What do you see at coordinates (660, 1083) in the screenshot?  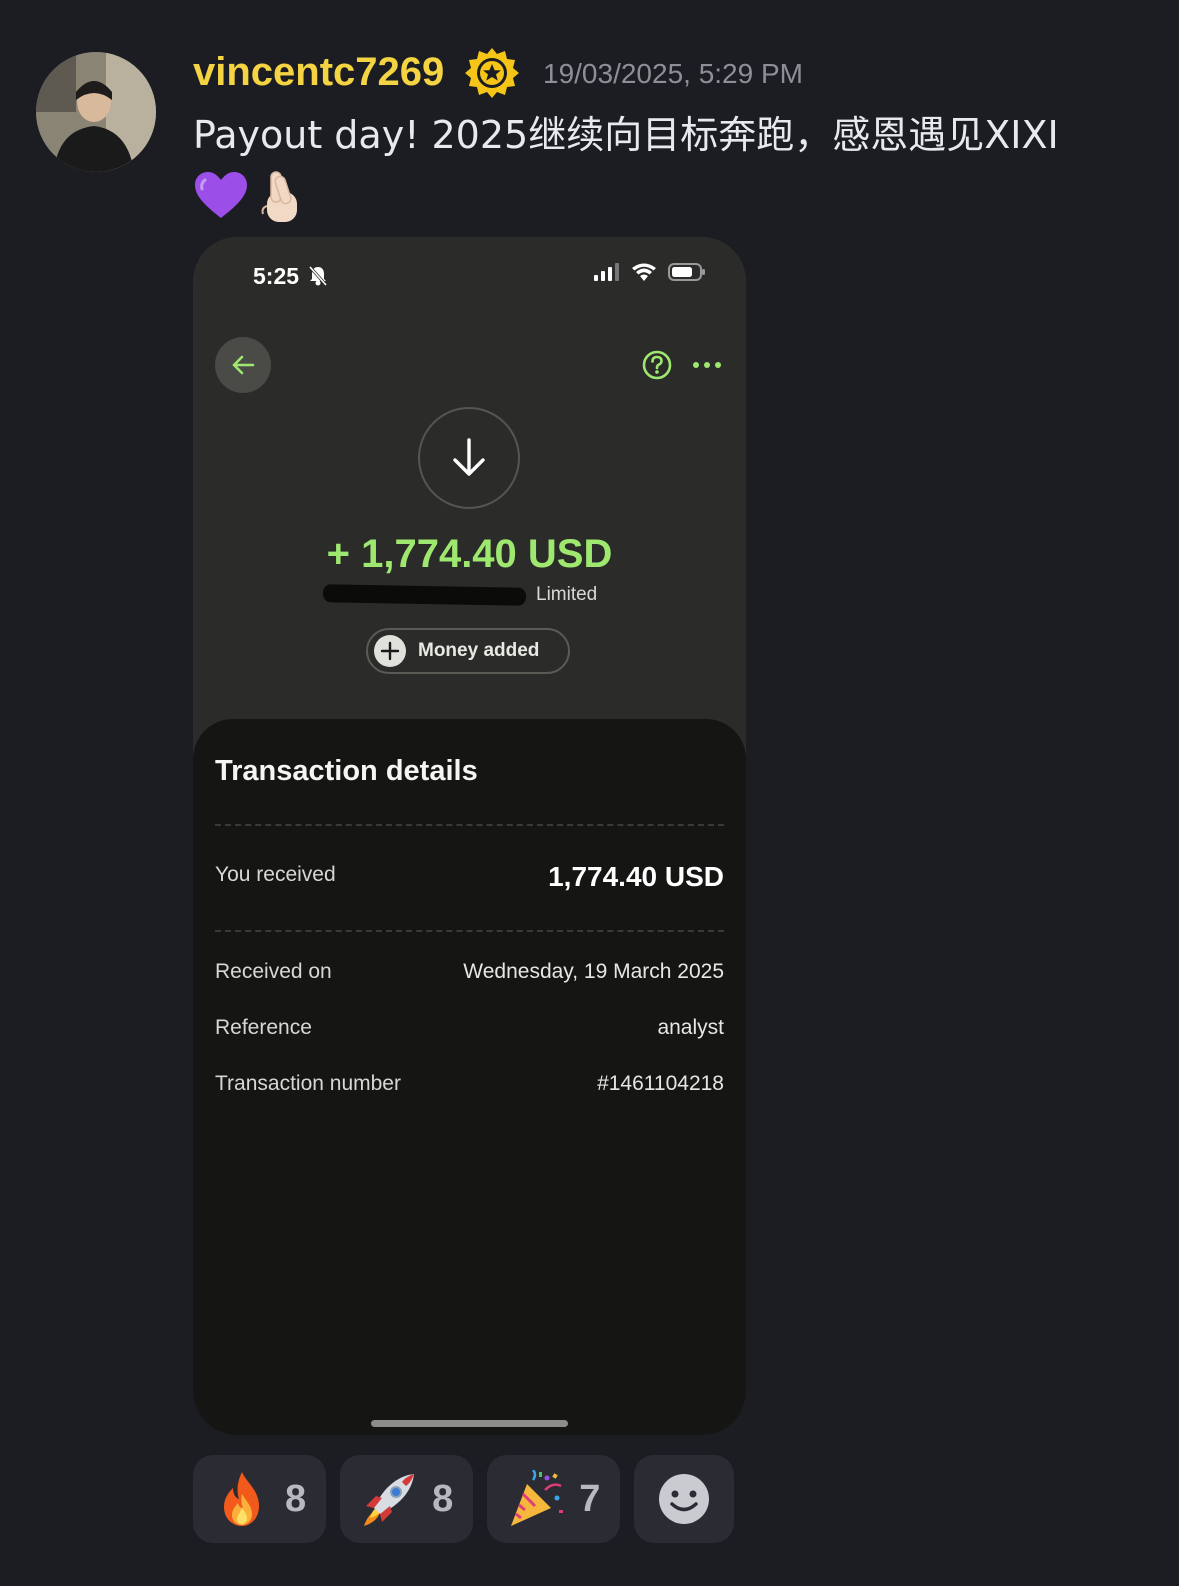 I see `transaction-number-value: #1461104218` at bounding box center [660, 1083].